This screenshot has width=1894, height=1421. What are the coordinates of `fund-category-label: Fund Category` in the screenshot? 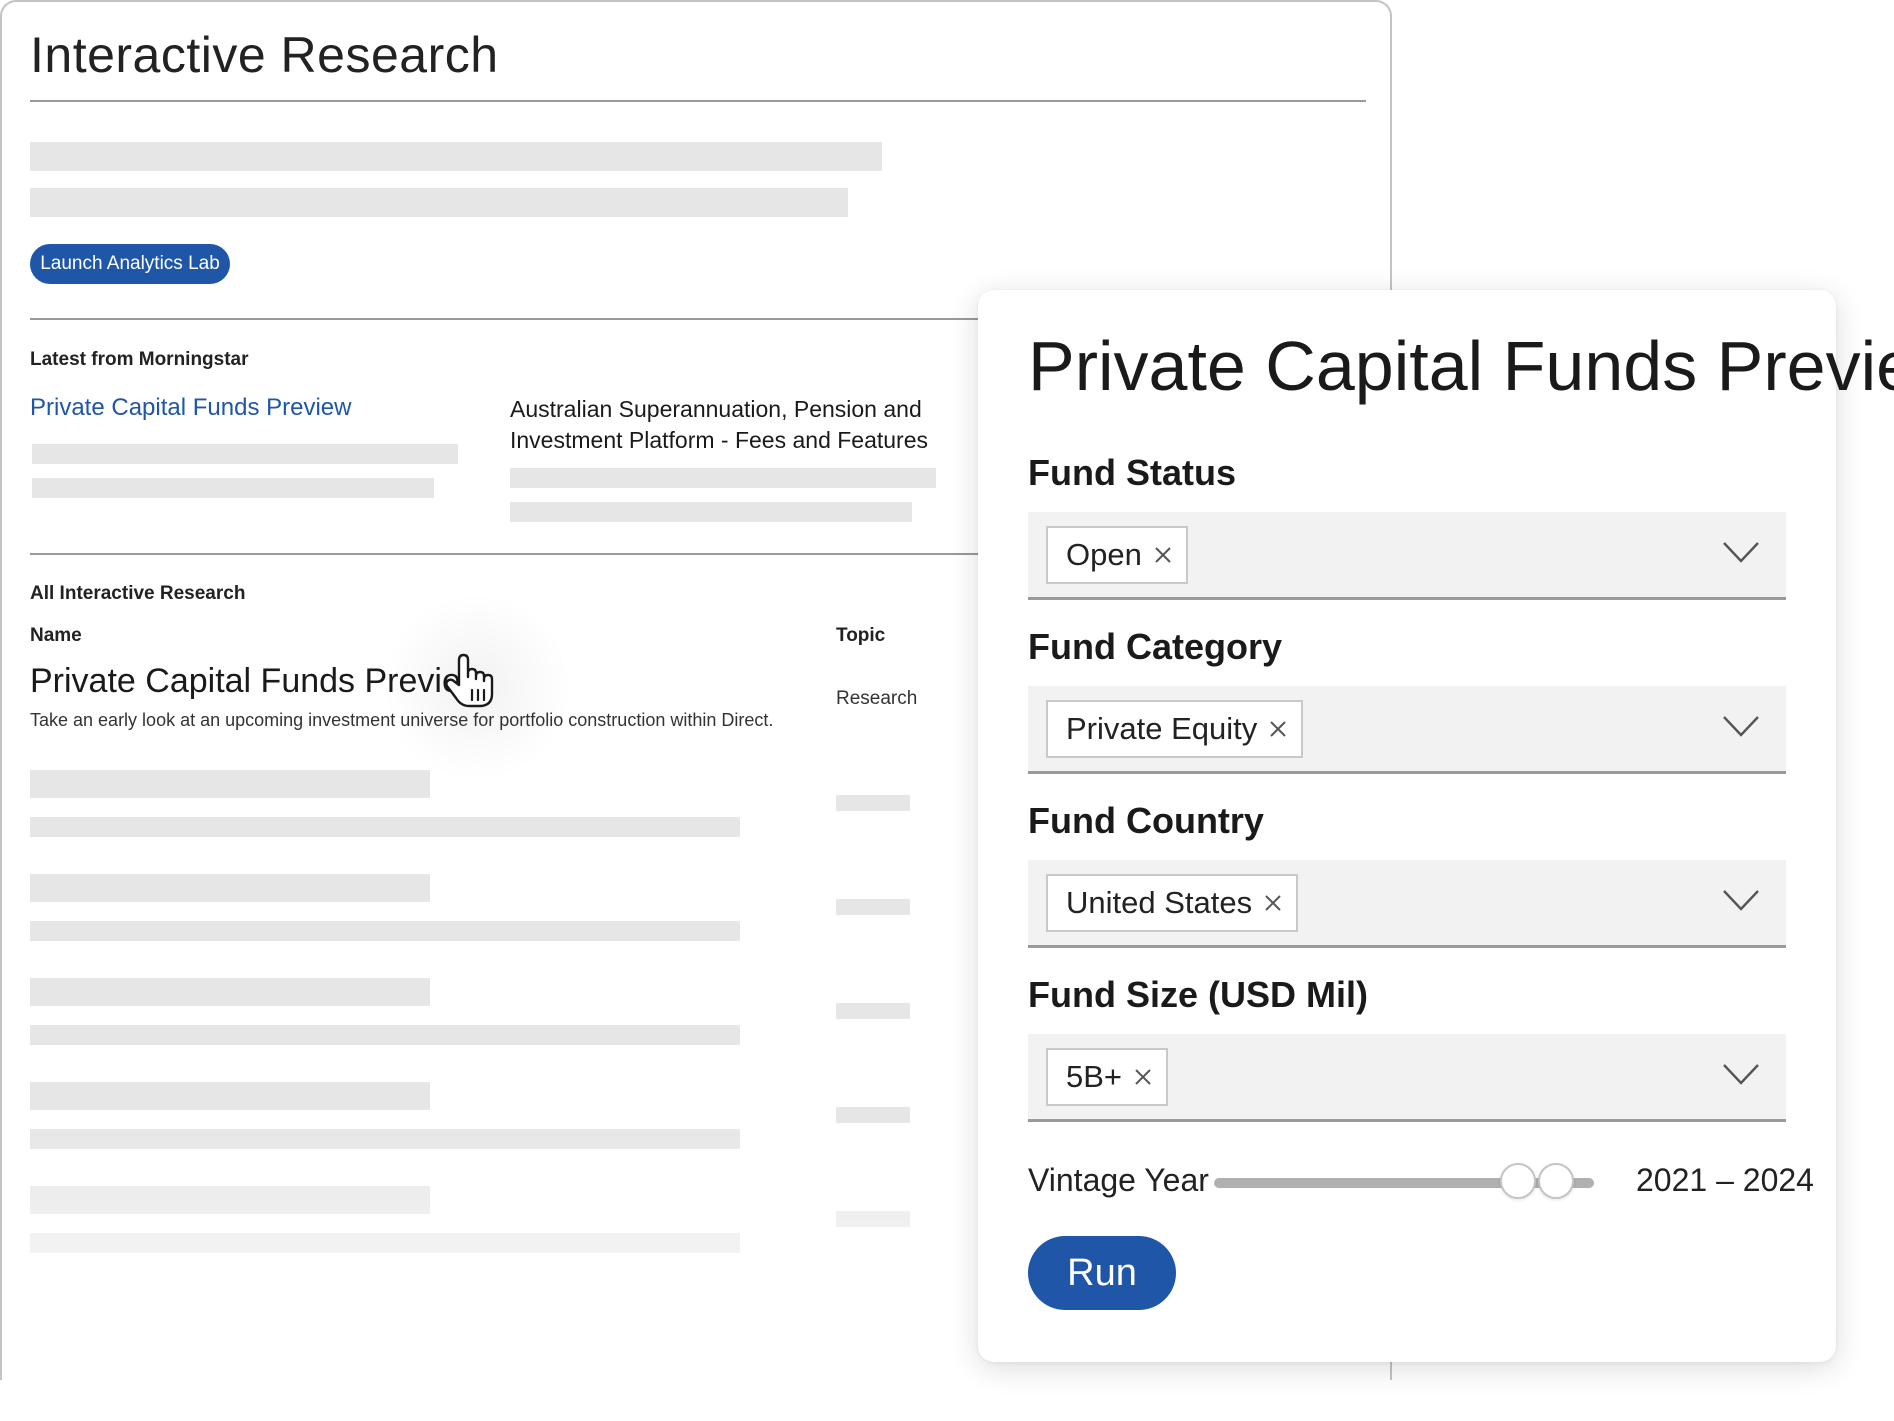 It's located at (1155, 646).